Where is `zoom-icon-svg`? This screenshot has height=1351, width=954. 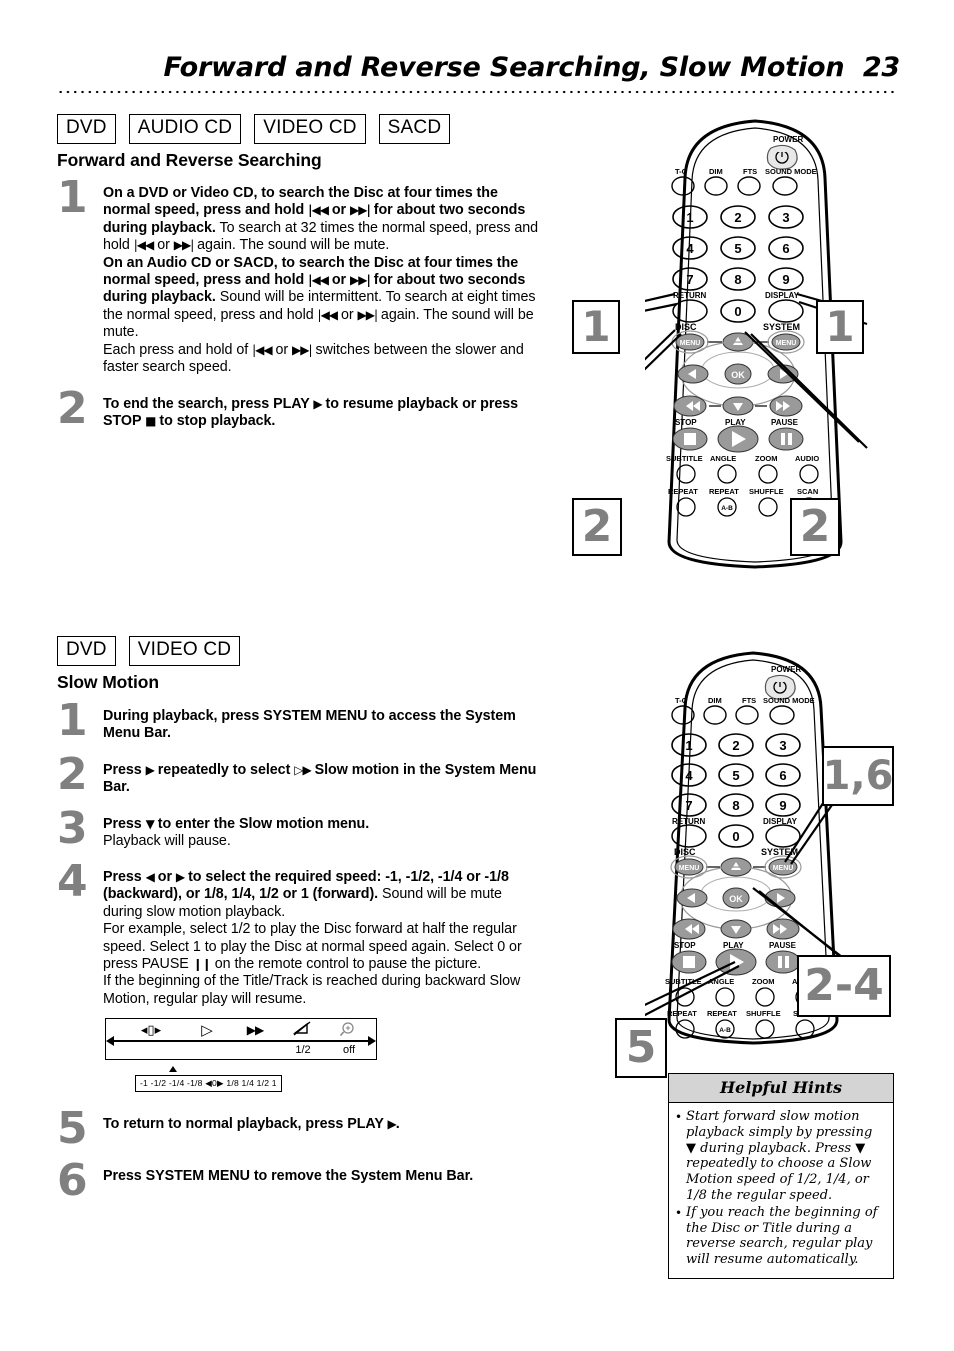 zoom-icon-svg is located at coordinates (346, 1029).